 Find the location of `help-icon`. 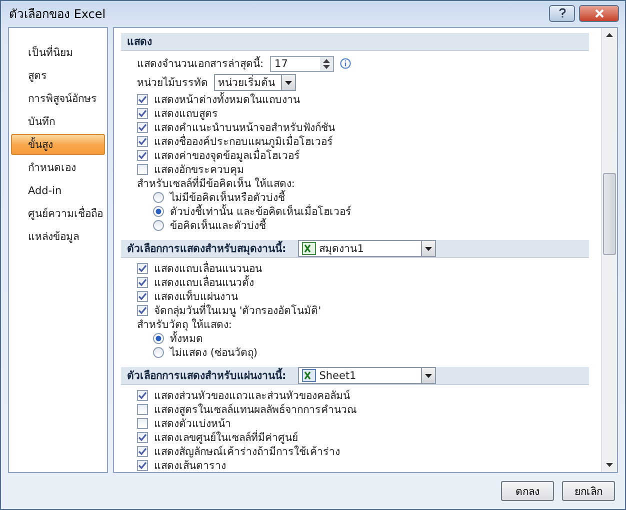

help-icon is located at coordinates (562, 13).